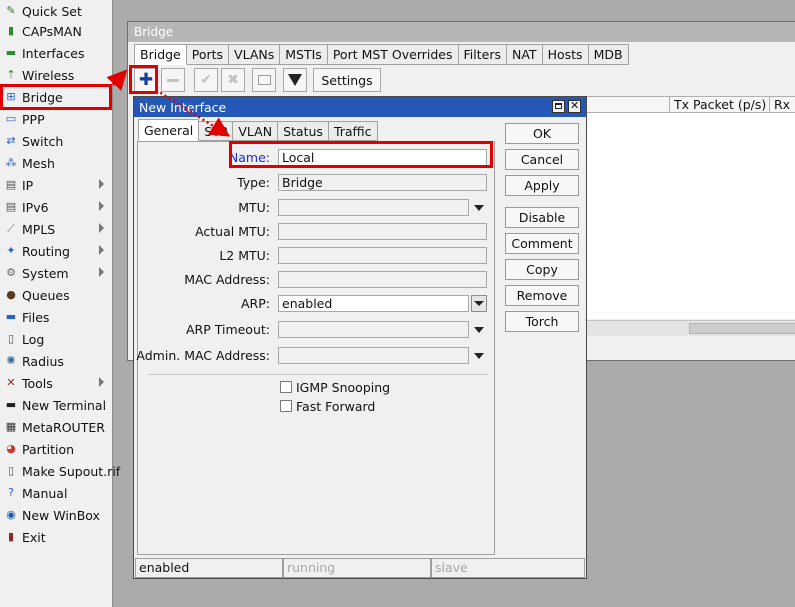 The width and height of the screenshot is (795, 607). What do you see at coordinates (227, 279) in the screenshot?
I see `mac-address-label: MAC Address:` at bounding box center [227, 279].